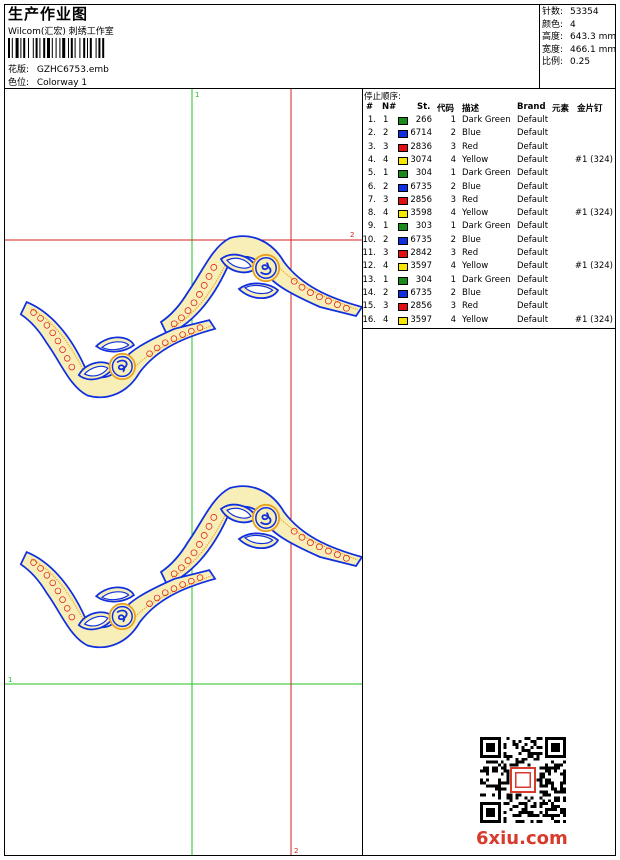 This screenshot has width=620, height=860. I want to click on col-n: N#, so click(389, 107).